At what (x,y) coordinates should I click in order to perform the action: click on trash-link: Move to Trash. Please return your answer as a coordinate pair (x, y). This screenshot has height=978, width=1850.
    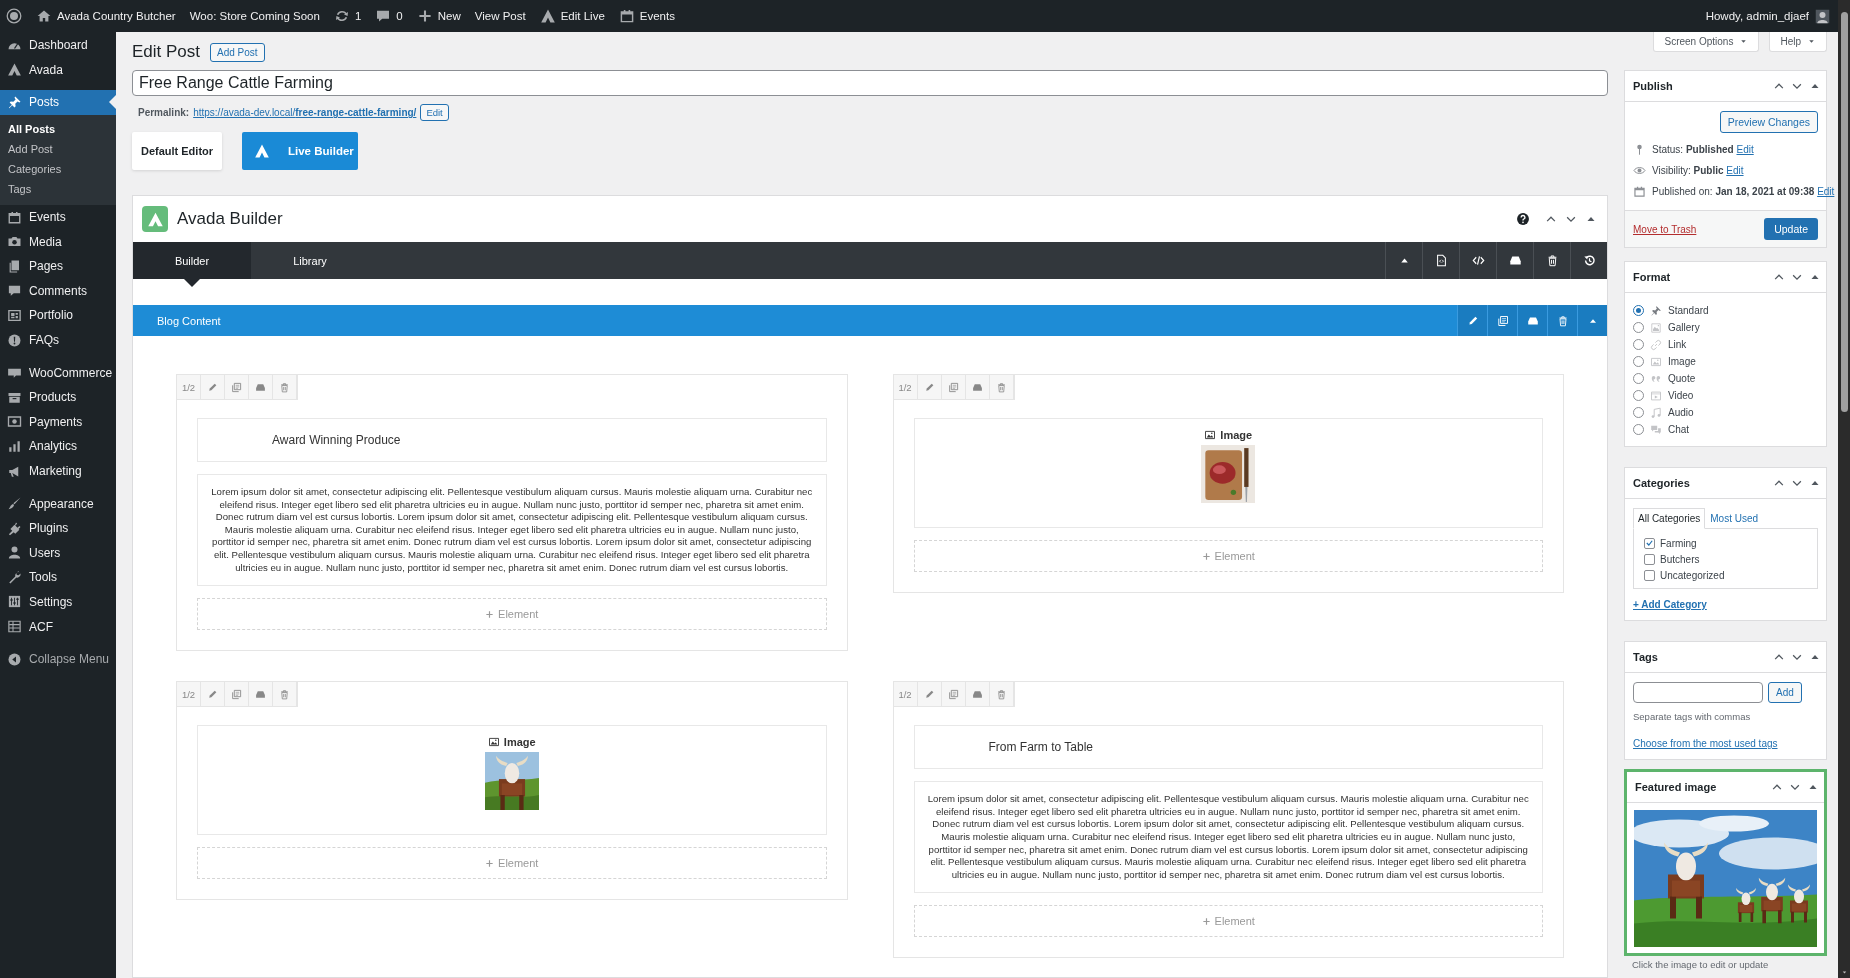
    Looking at the image, I should click on (1665, 229).